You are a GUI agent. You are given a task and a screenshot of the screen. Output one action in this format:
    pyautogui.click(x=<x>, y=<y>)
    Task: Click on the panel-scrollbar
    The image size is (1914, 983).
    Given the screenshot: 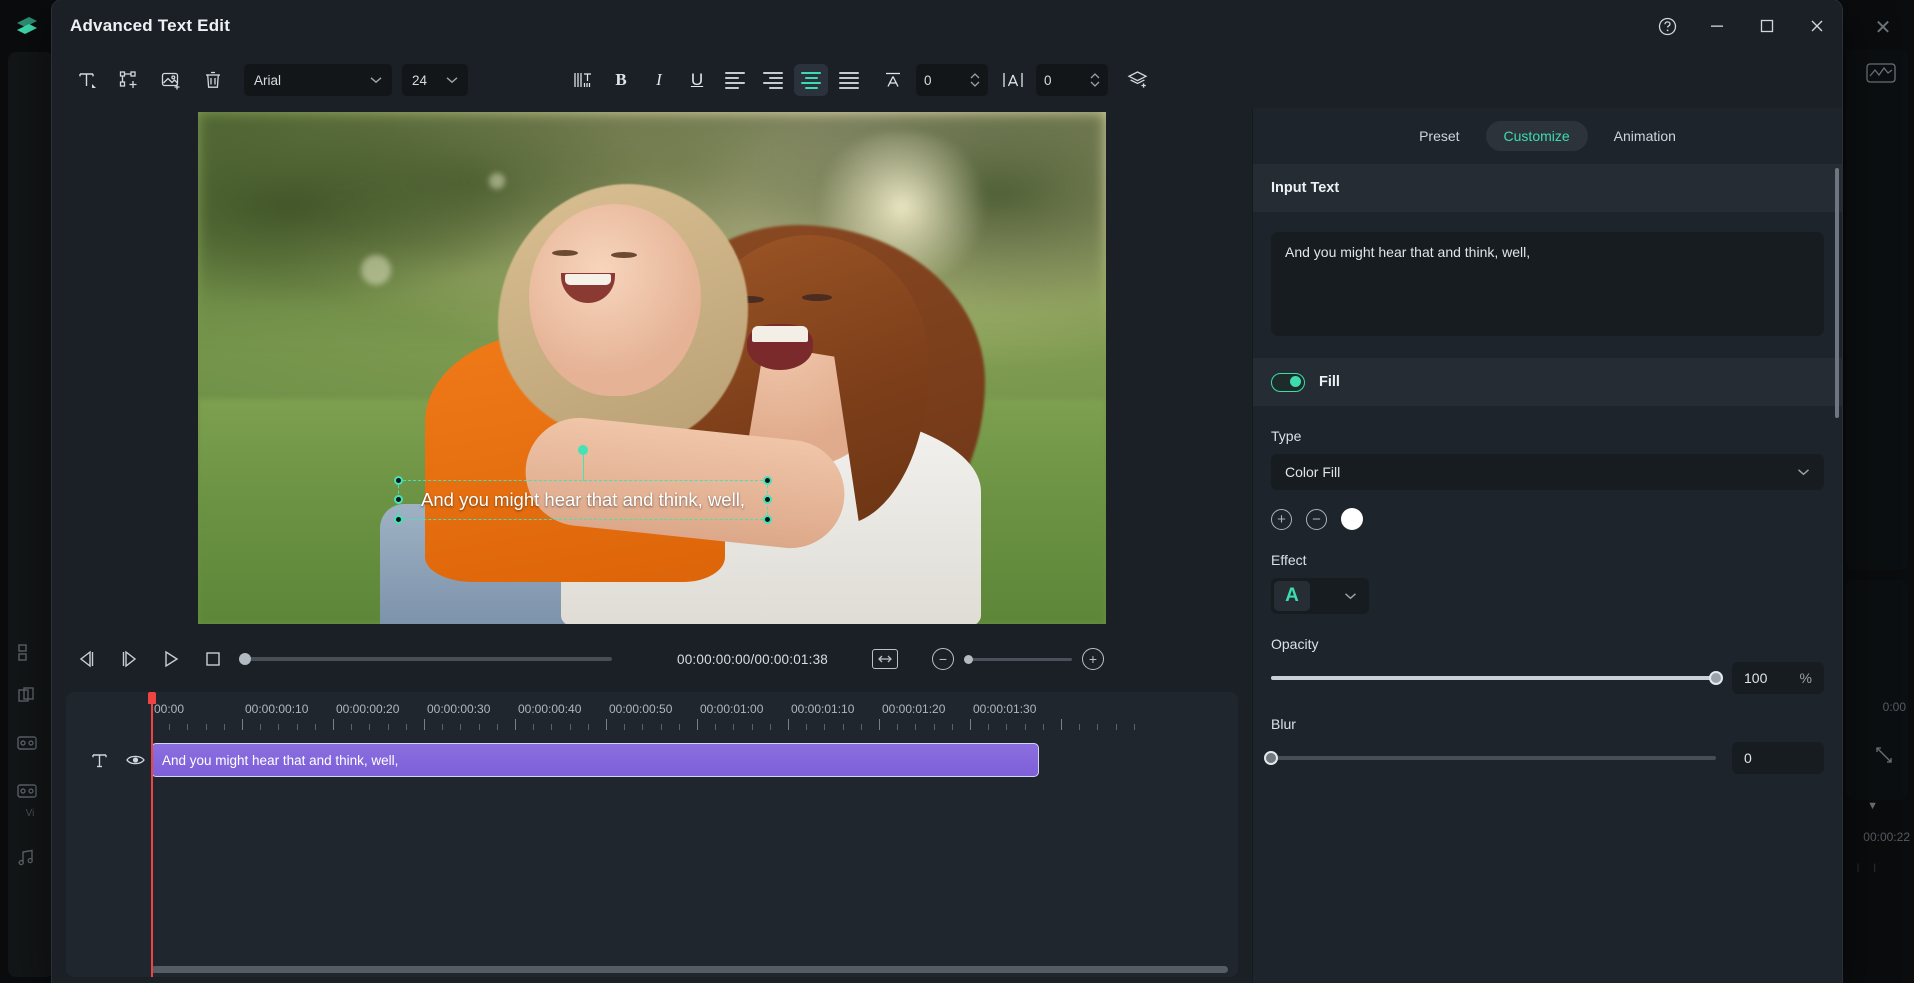 What is the action you would take?
    pyautogui.click(x=1837, y=293)
    